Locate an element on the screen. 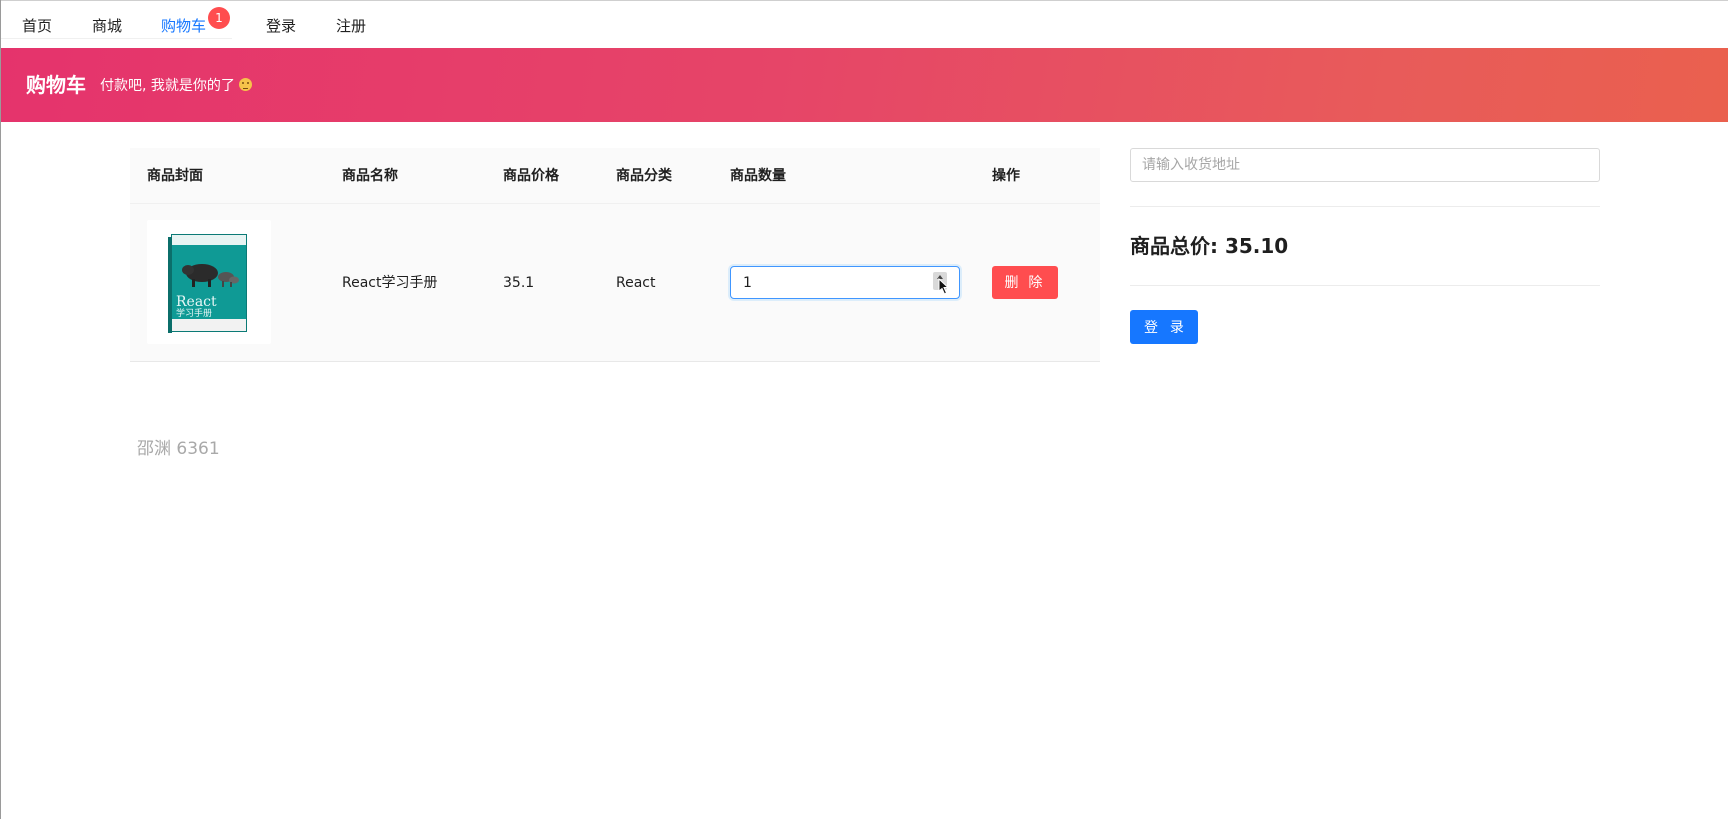 The image size is (1728, 819). column-header-price: 商品价格 is located at coordinates (531, 176).